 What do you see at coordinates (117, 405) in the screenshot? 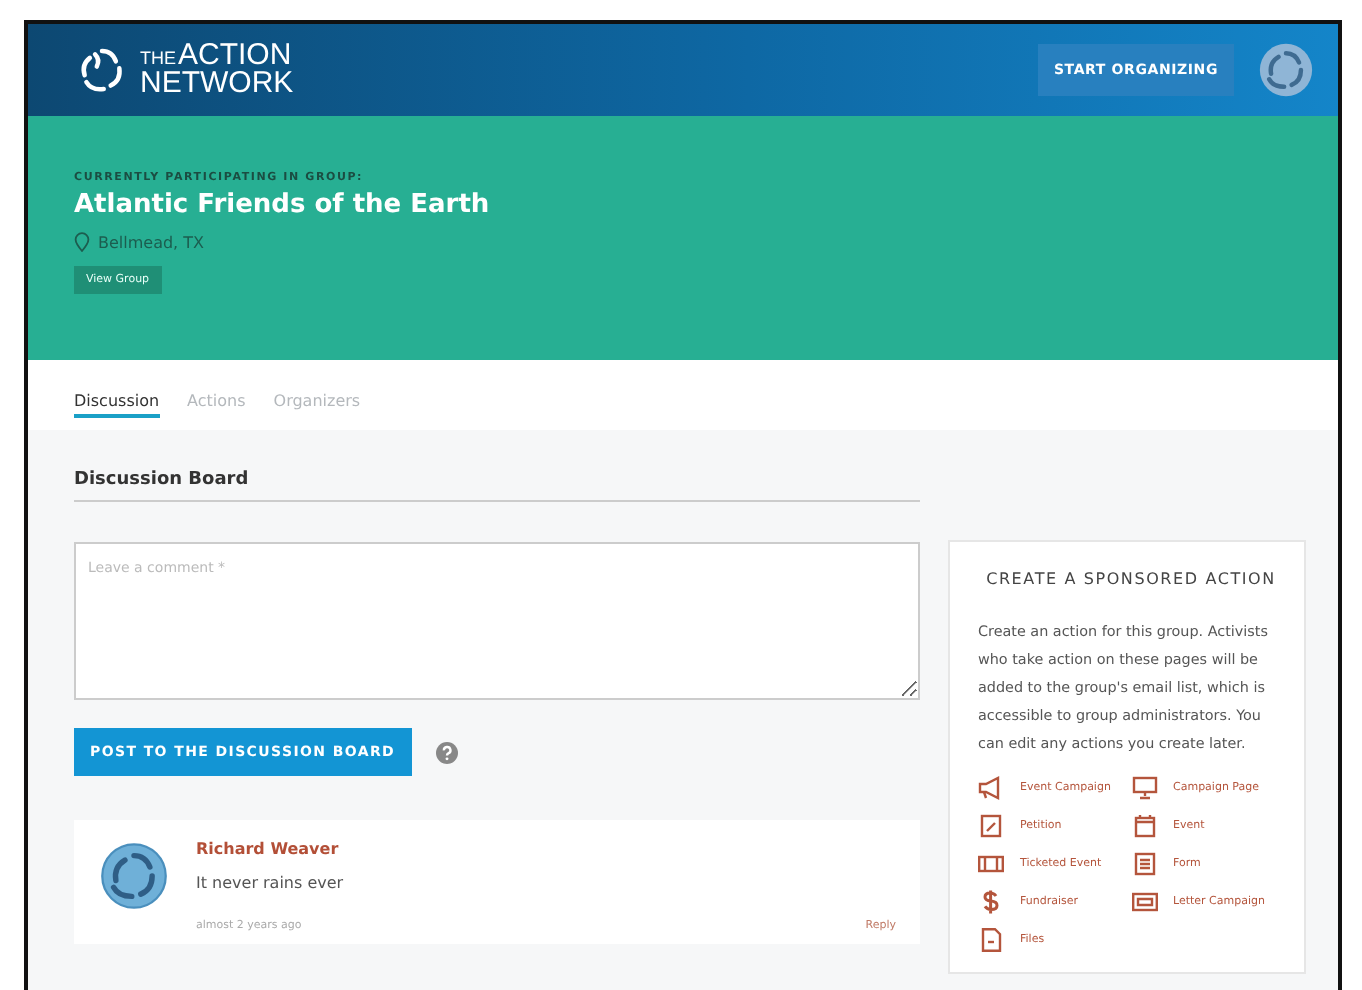
I see `tab: Discussion` at bounding box center [117, 405].